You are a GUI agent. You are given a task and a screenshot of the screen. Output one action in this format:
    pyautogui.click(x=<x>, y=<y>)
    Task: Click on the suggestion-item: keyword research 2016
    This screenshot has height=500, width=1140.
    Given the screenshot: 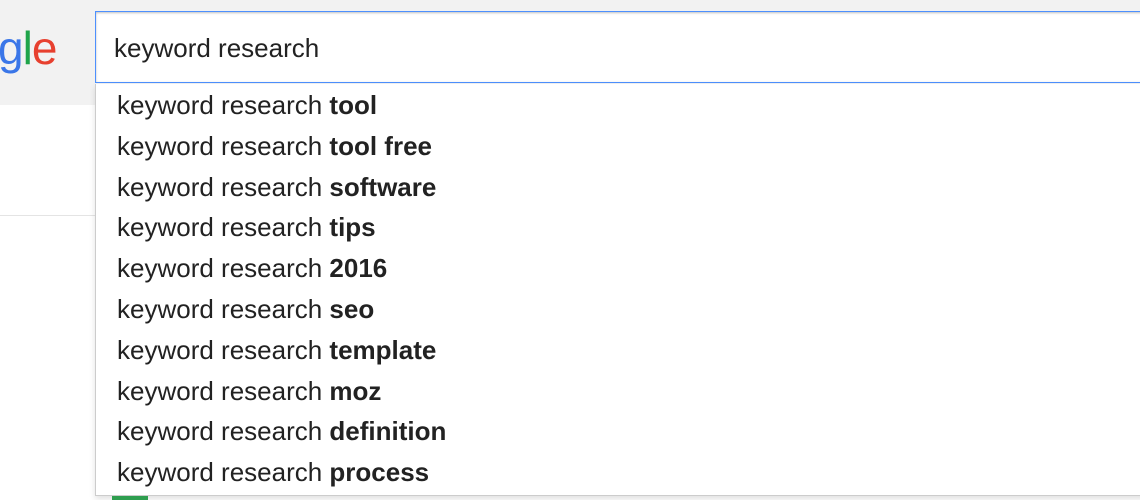 What is the action you would take?
    pyautogui.click(x=618, y=267)
    